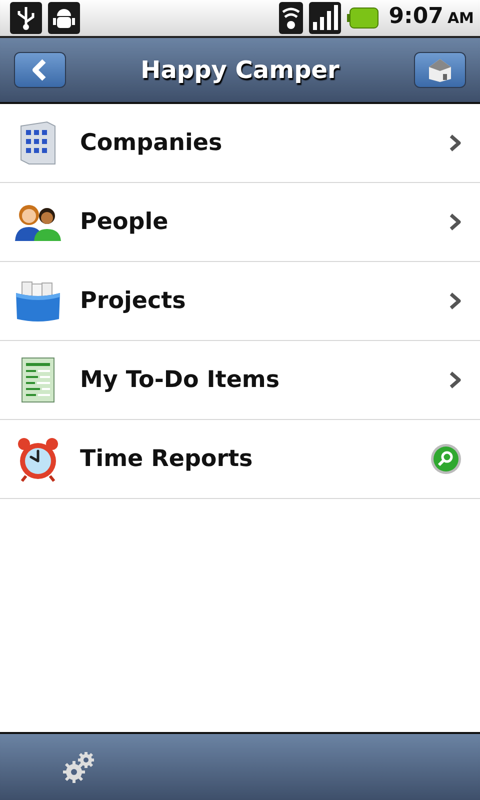 This screenshot has height=800, width=480. Describe the element at coordinates (38, 301) in the screenshot. I see `folder-icon` at that location.